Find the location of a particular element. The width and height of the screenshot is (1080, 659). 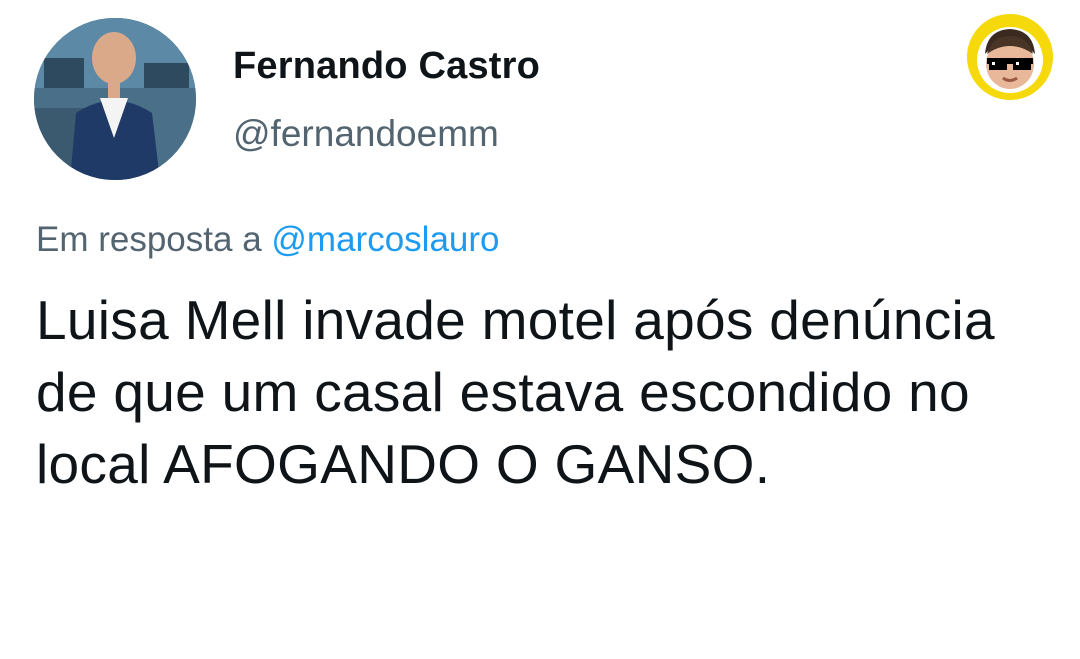

reply-mention-link: @marcoslauro is located at coordinates (385, 239).